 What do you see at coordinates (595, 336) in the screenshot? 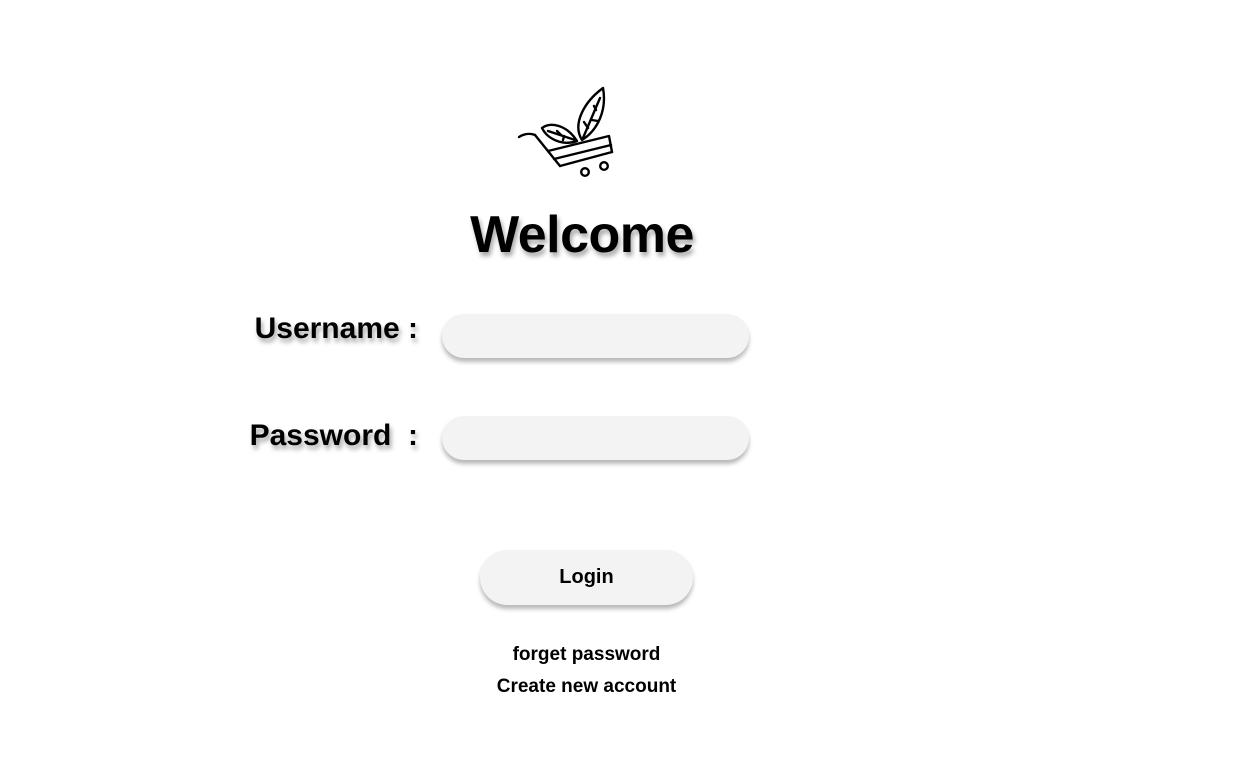
I see `username-input` at bounding box center [595, 336].